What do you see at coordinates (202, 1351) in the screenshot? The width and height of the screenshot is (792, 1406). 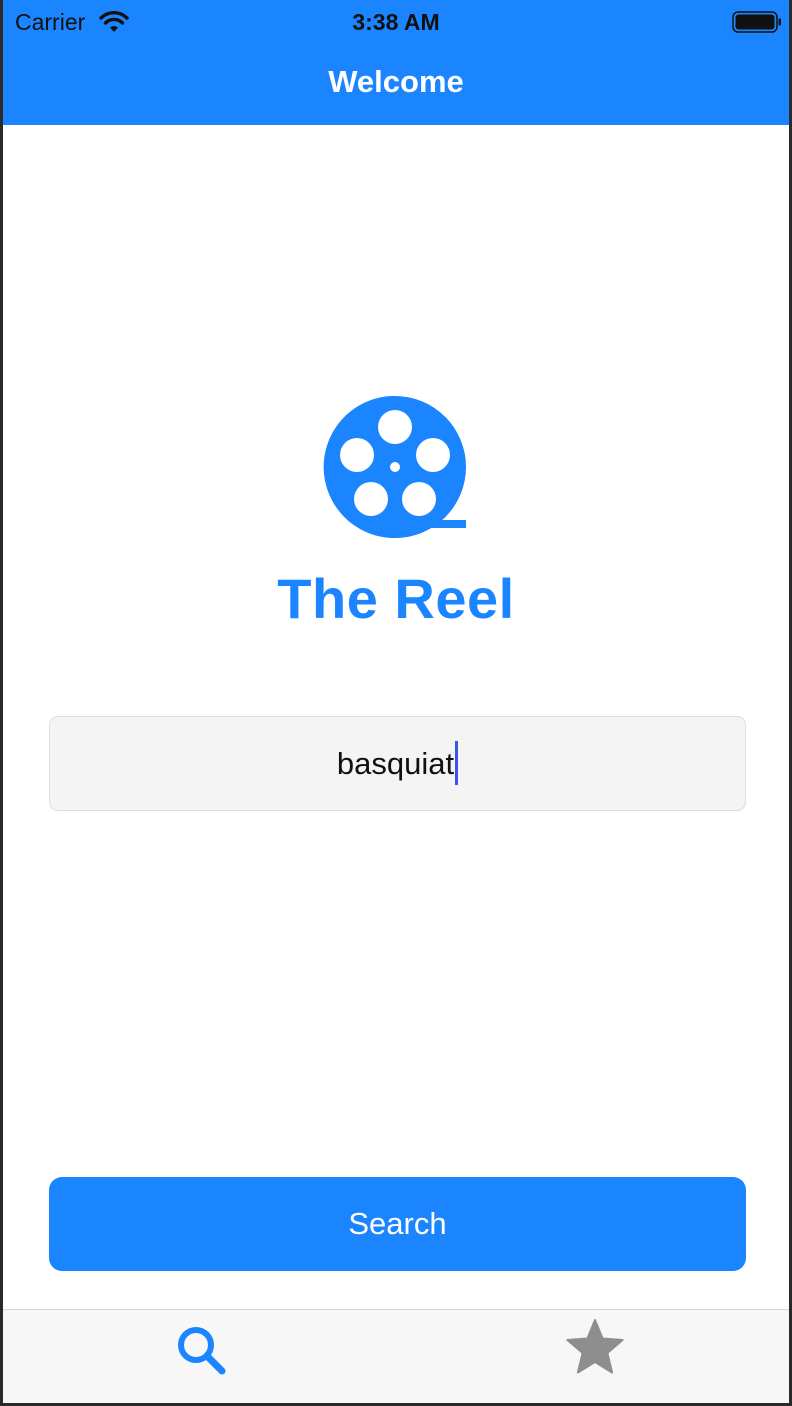 I see `search-icon` at bounding box center [202, 1351].